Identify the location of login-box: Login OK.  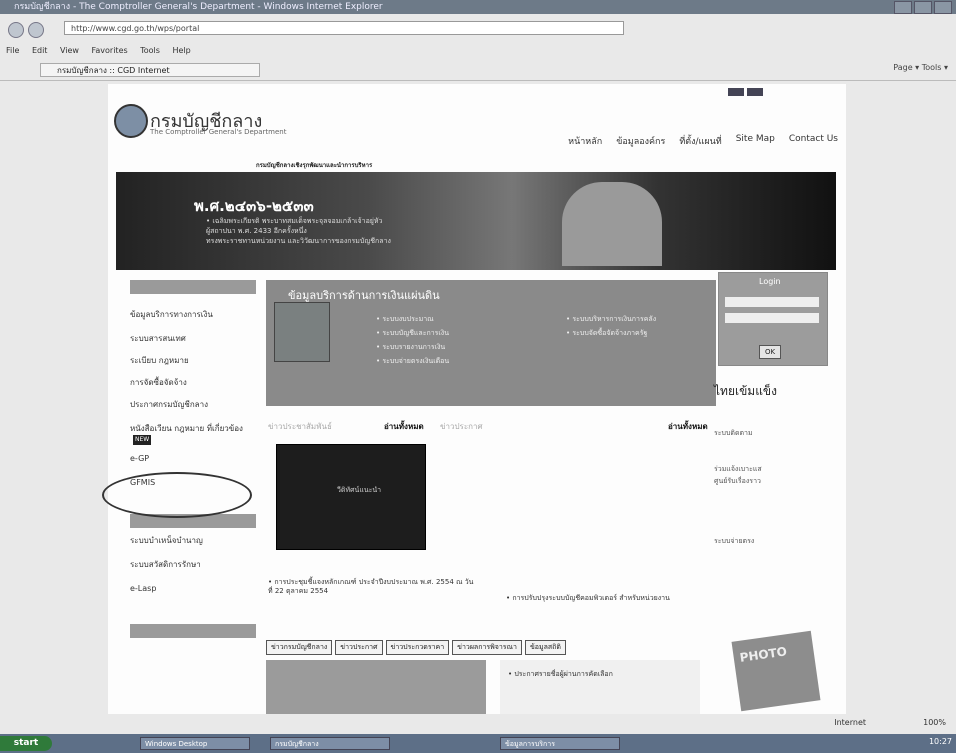
(773, 319).